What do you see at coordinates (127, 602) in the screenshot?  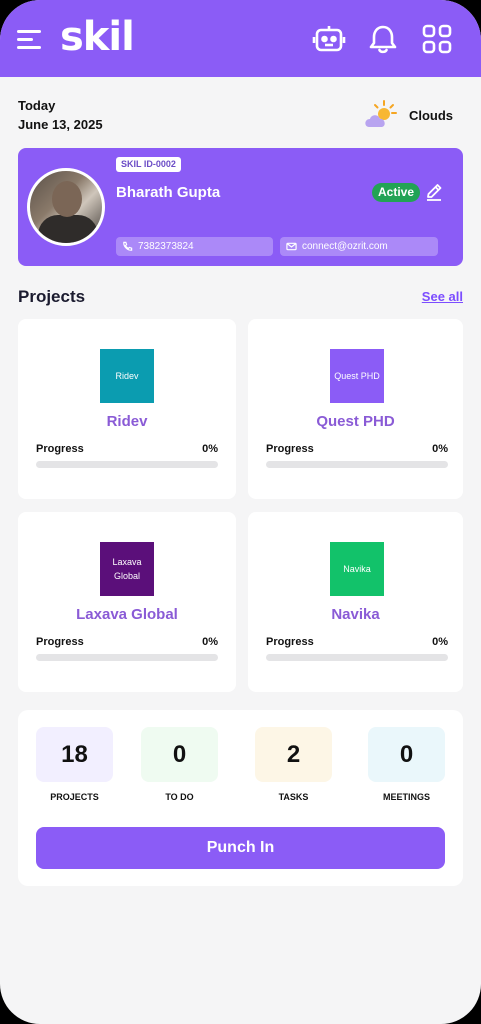 I see `project-card: Laxava Global Laxava Global Progress 0%` at bounding box center [127, 602].